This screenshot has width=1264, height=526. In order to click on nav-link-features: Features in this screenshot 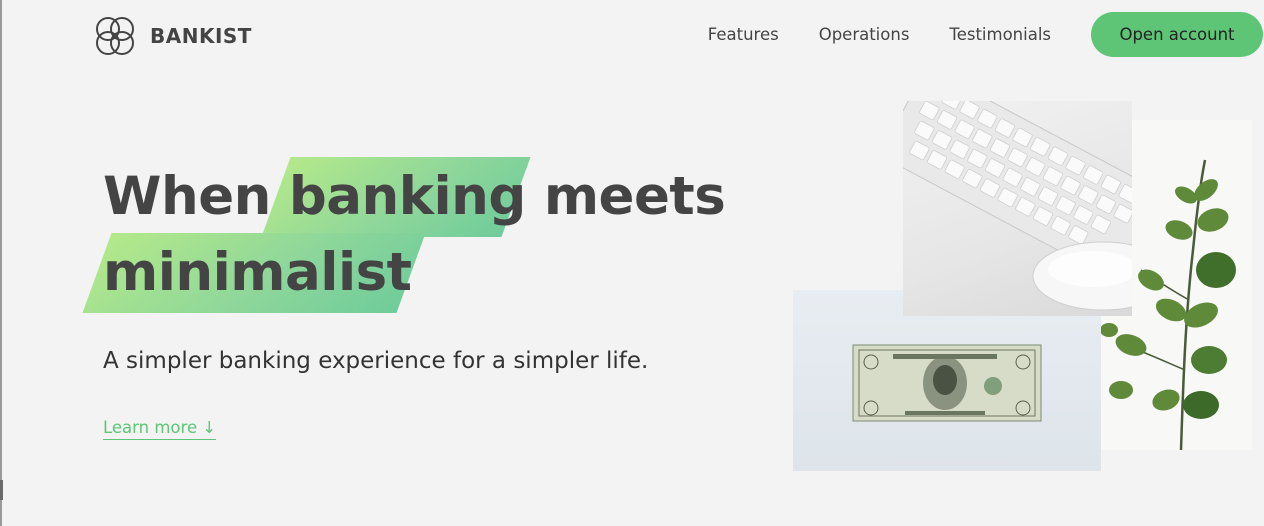, I will do `click(743, 34)`.